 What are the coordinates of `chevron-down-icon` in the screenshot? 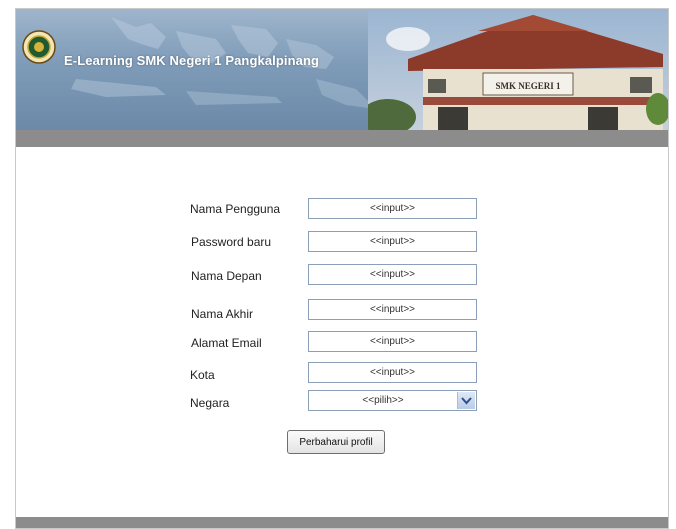 It's located at (466, 401).